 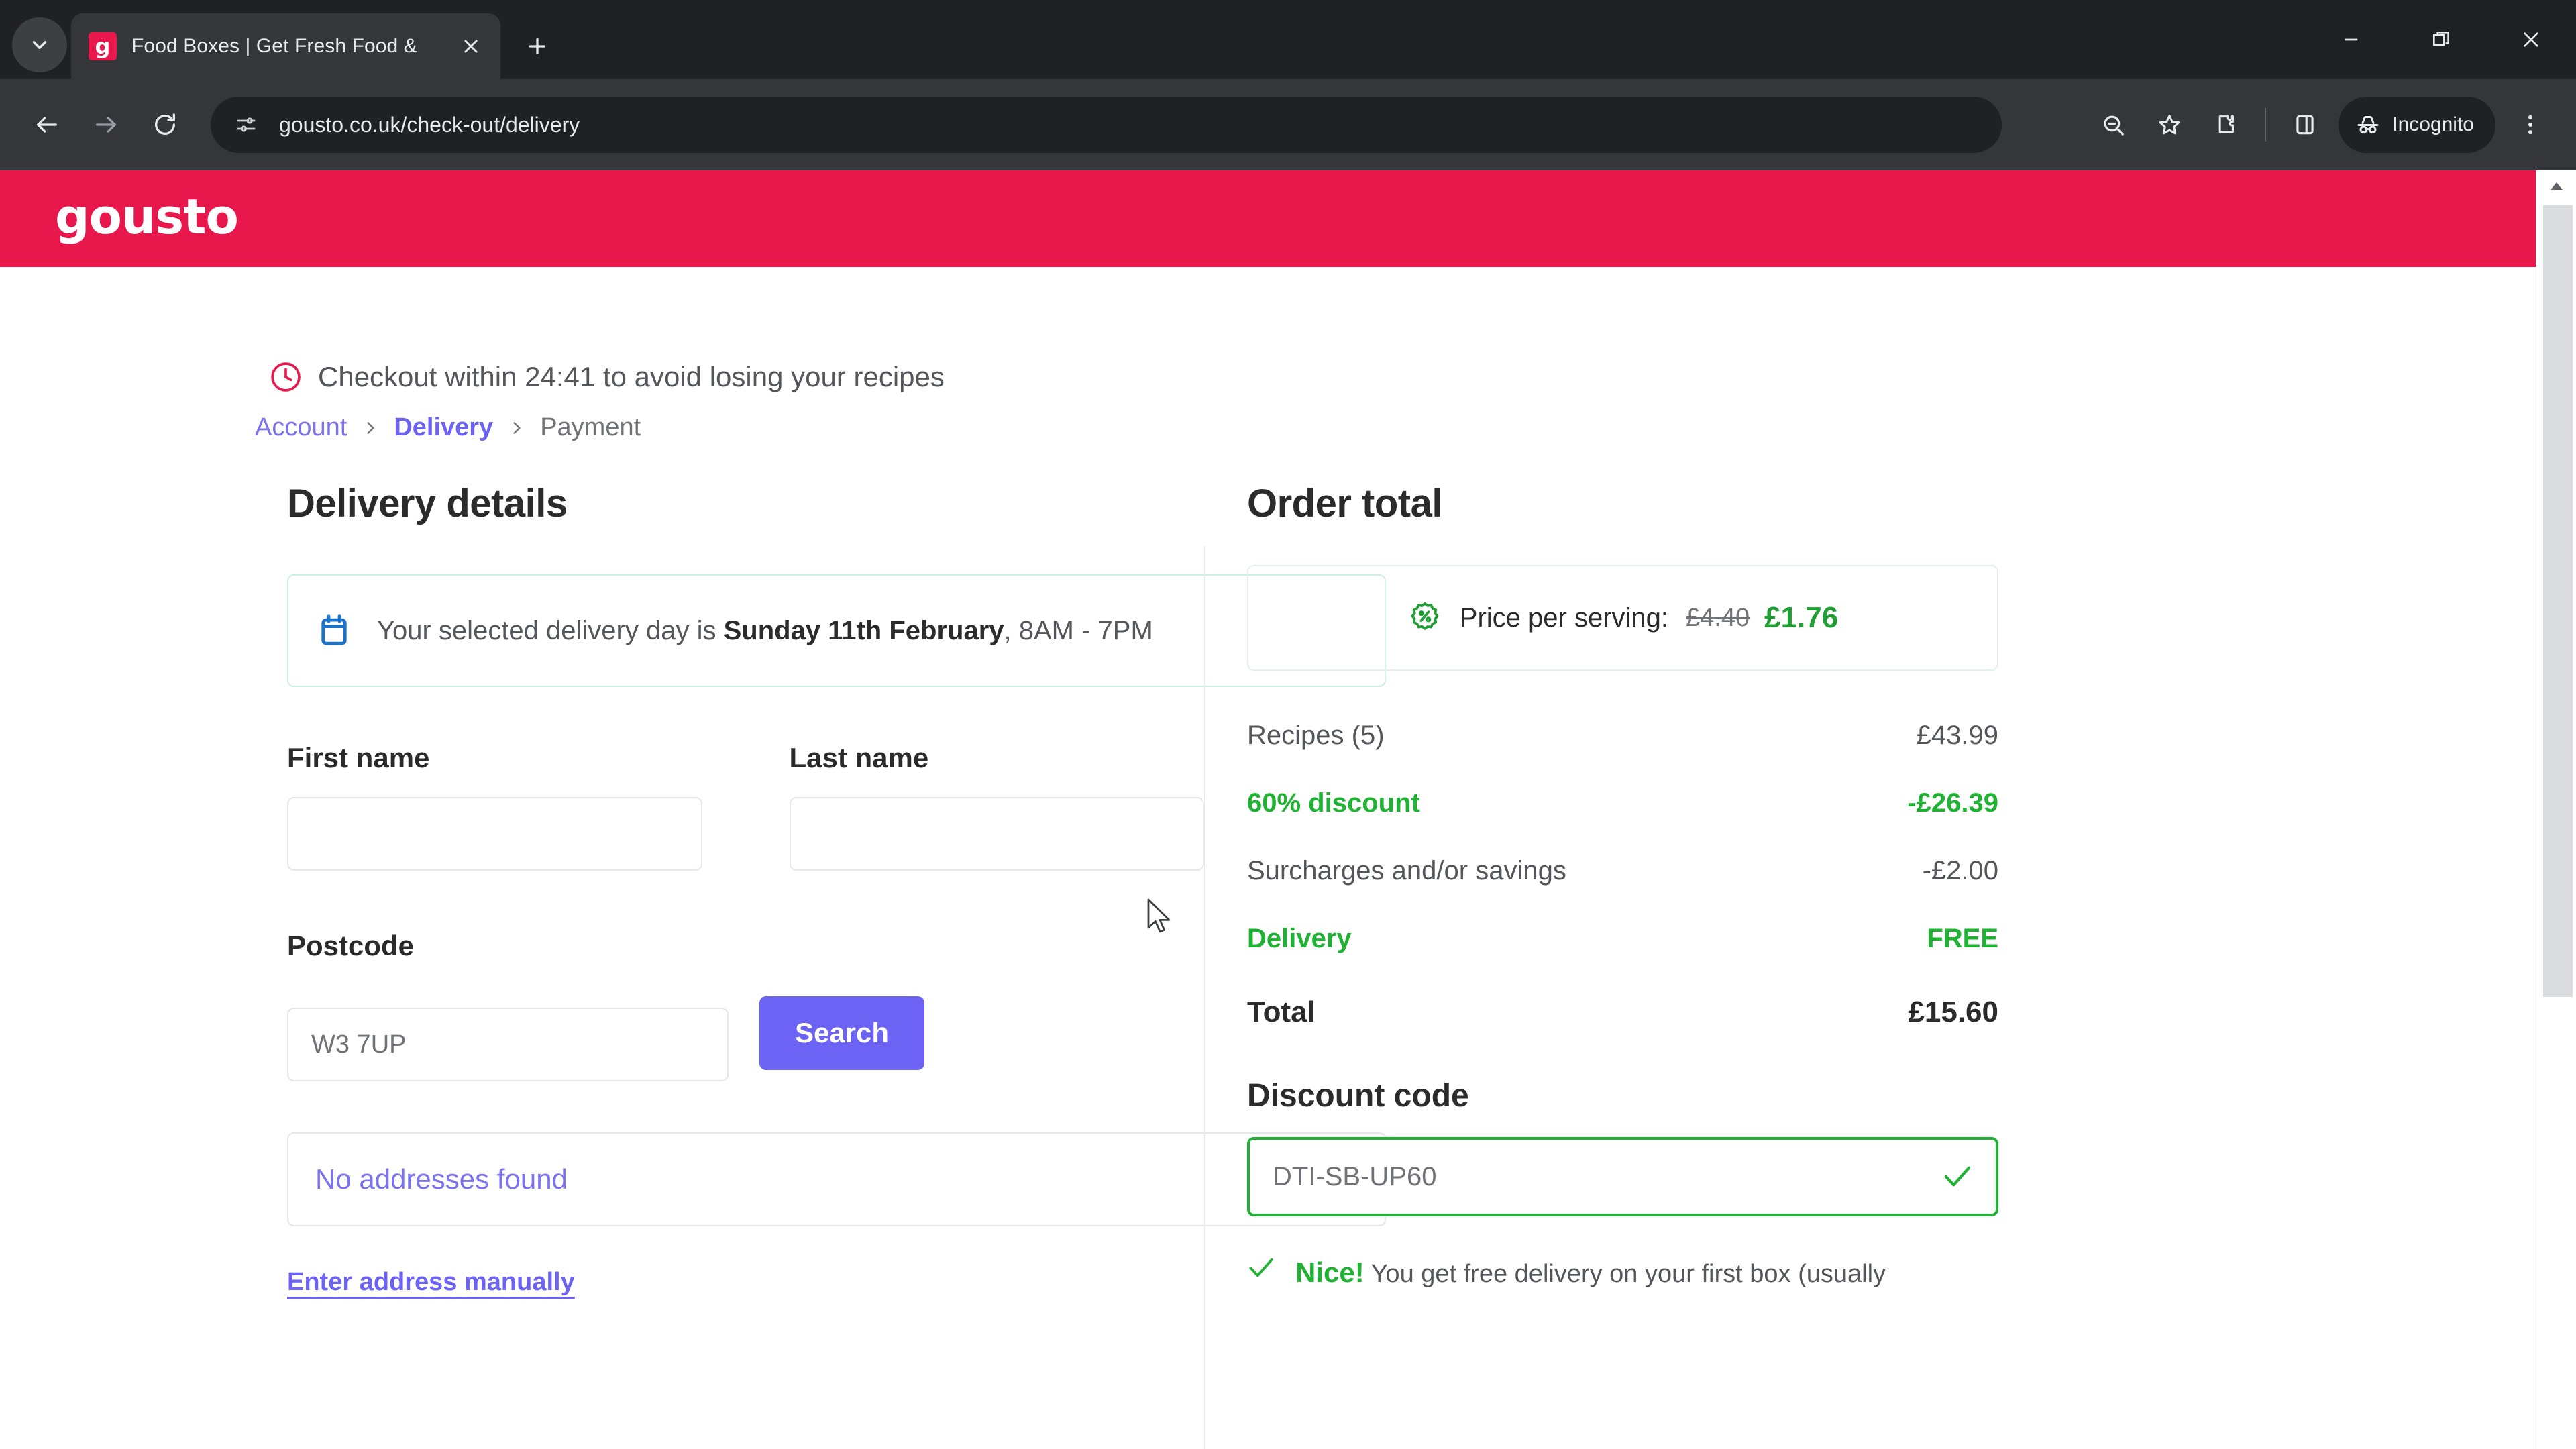 I want to click on delivery-day-value: Sunday 11th February, so click(x=863, y=630).